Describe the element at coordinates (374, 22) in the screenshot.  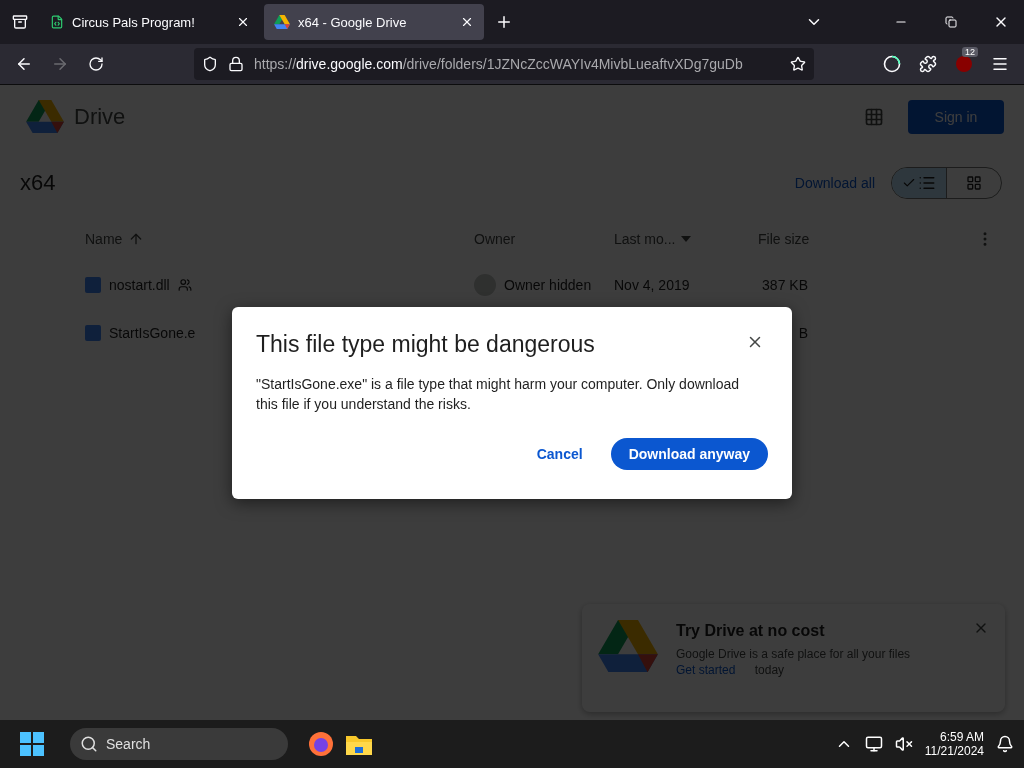
I see `browser-tab: x64 - Google Drive` at that location.